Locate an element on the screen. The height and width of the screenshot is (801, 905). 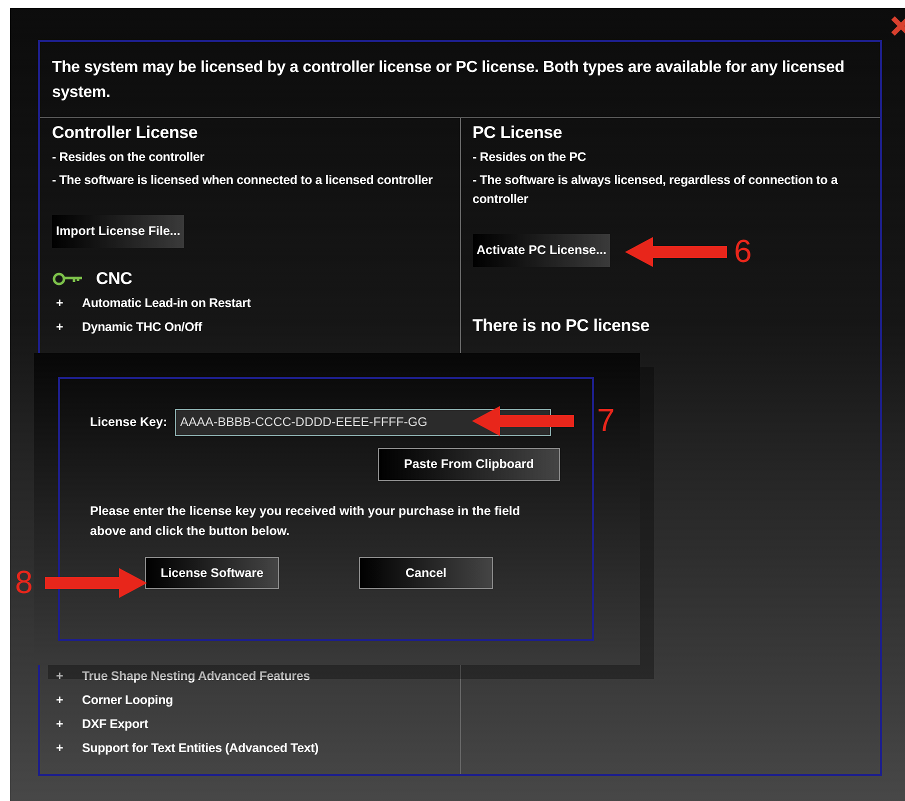
note-text: - Resides on the PC is located at coordinates (530, 157).